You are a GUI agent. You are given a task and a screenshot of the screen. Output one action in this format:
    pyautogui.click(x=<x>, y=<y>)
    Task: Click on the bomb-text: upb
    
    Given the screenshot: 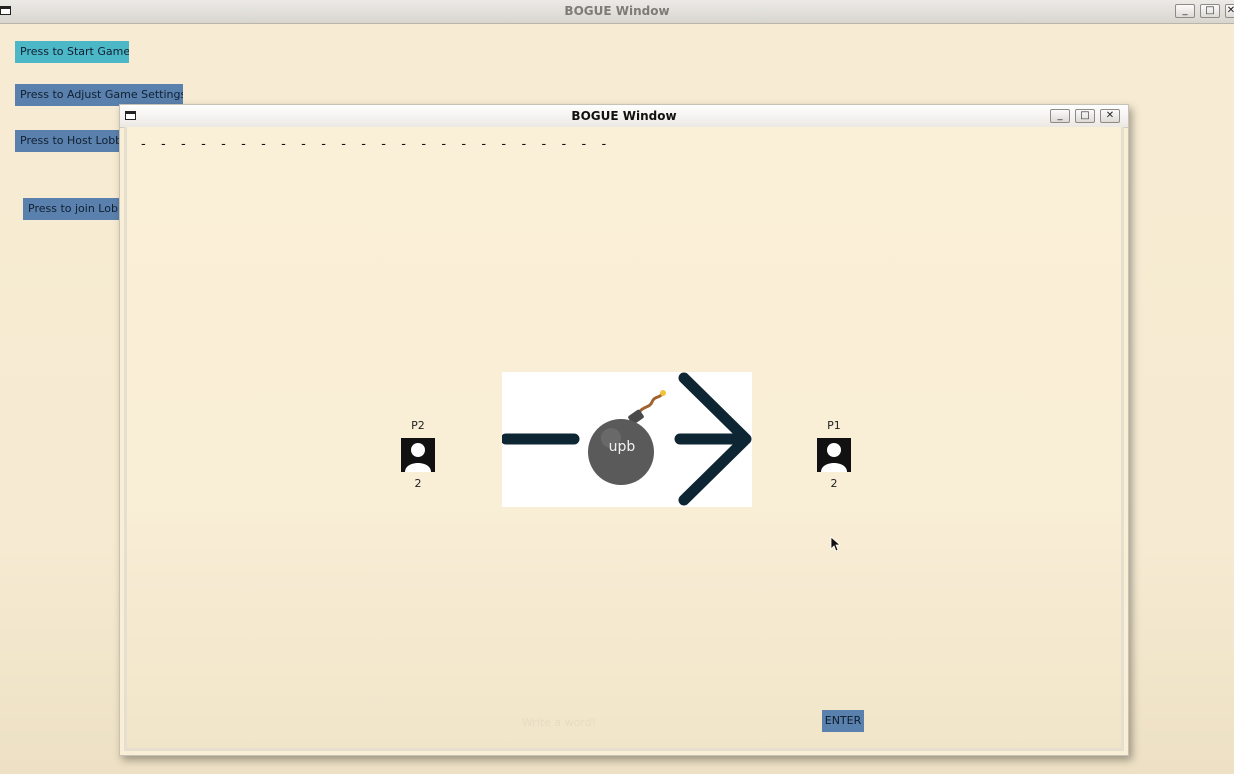 What is the action you would take?
    pyautogui.click(x=622, y=447)
    